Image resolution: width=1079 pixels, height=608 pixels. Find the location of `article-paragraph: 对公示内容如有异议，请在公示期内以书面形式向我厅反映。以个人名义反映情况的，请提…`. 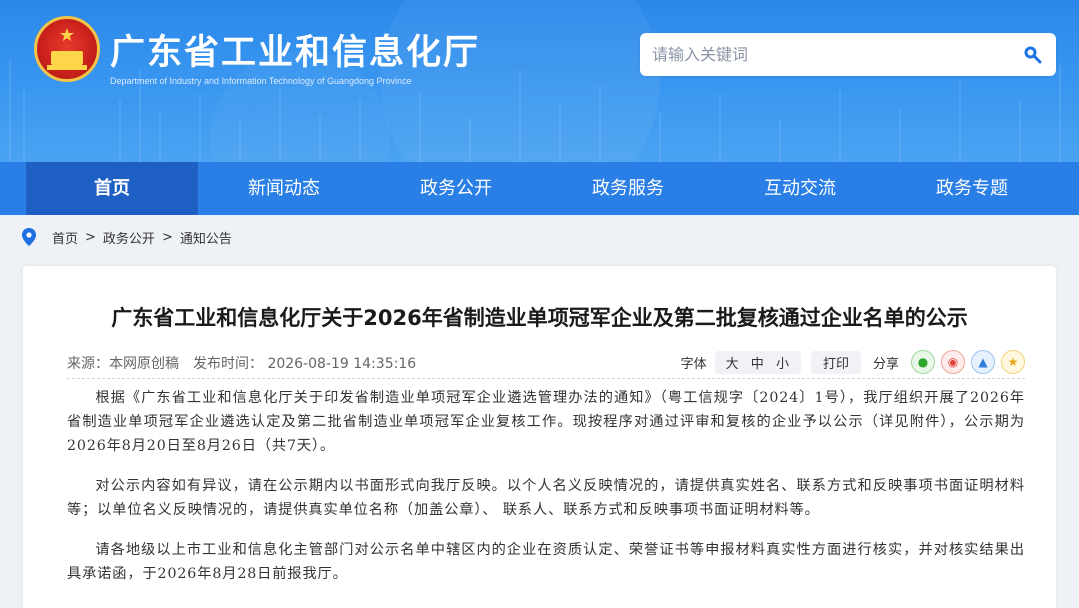

article-paragraph: 对公示内容如有异议，请在公示期内以书面形式向我厅反映。以个人名义反映情况的，请提… is located at coordinates (546, 498).